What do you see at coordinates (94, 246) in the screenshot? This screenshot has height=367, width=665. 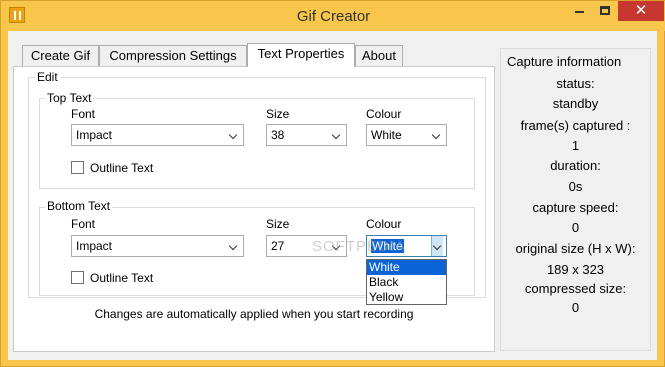 I see `bottom-font-value: Impact` at bounding box center [94, 246].